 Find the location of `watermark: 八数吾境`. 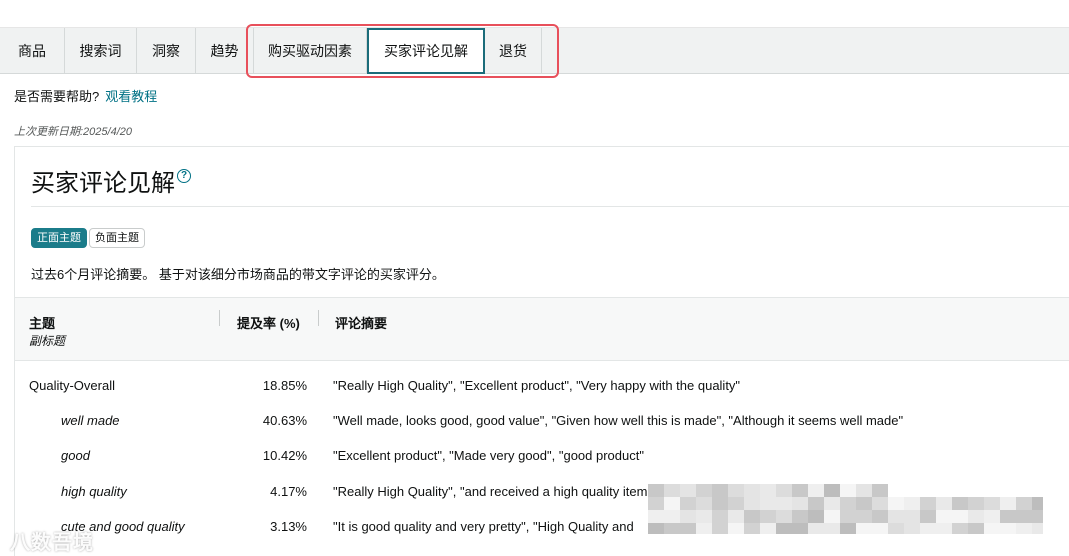

watermark: 八数吾境 is located at coordinates (52, 543).